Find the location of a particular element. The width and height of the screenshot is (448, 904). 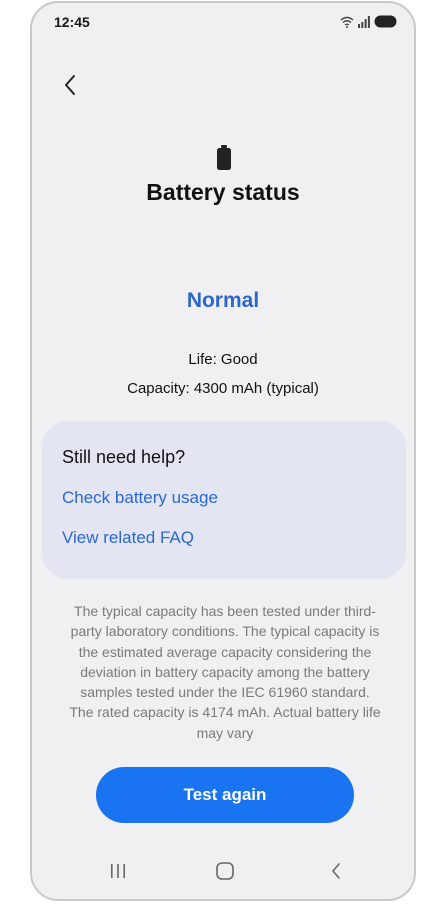

status-icons is located at coordinates (369, 24).